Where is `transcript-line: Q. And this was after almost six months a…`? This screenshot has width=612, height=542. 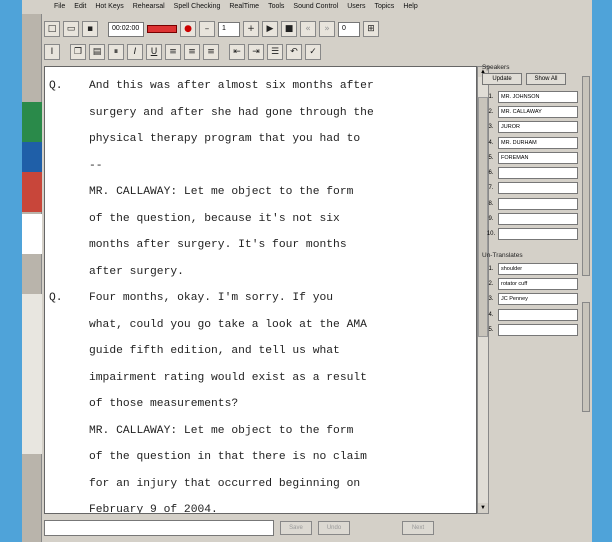
transcript-line: Q. And this was after almost six months a… is located at coordinates (255, 92).